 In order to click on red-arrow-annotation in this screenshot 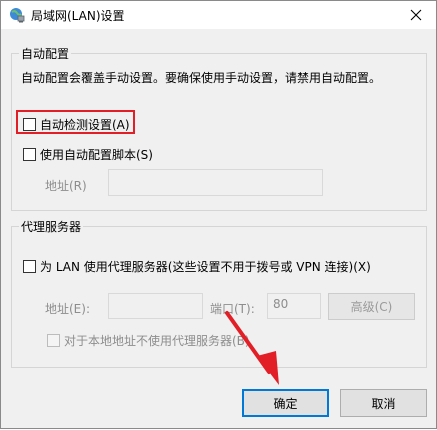, I will do `click(252, 348)`.